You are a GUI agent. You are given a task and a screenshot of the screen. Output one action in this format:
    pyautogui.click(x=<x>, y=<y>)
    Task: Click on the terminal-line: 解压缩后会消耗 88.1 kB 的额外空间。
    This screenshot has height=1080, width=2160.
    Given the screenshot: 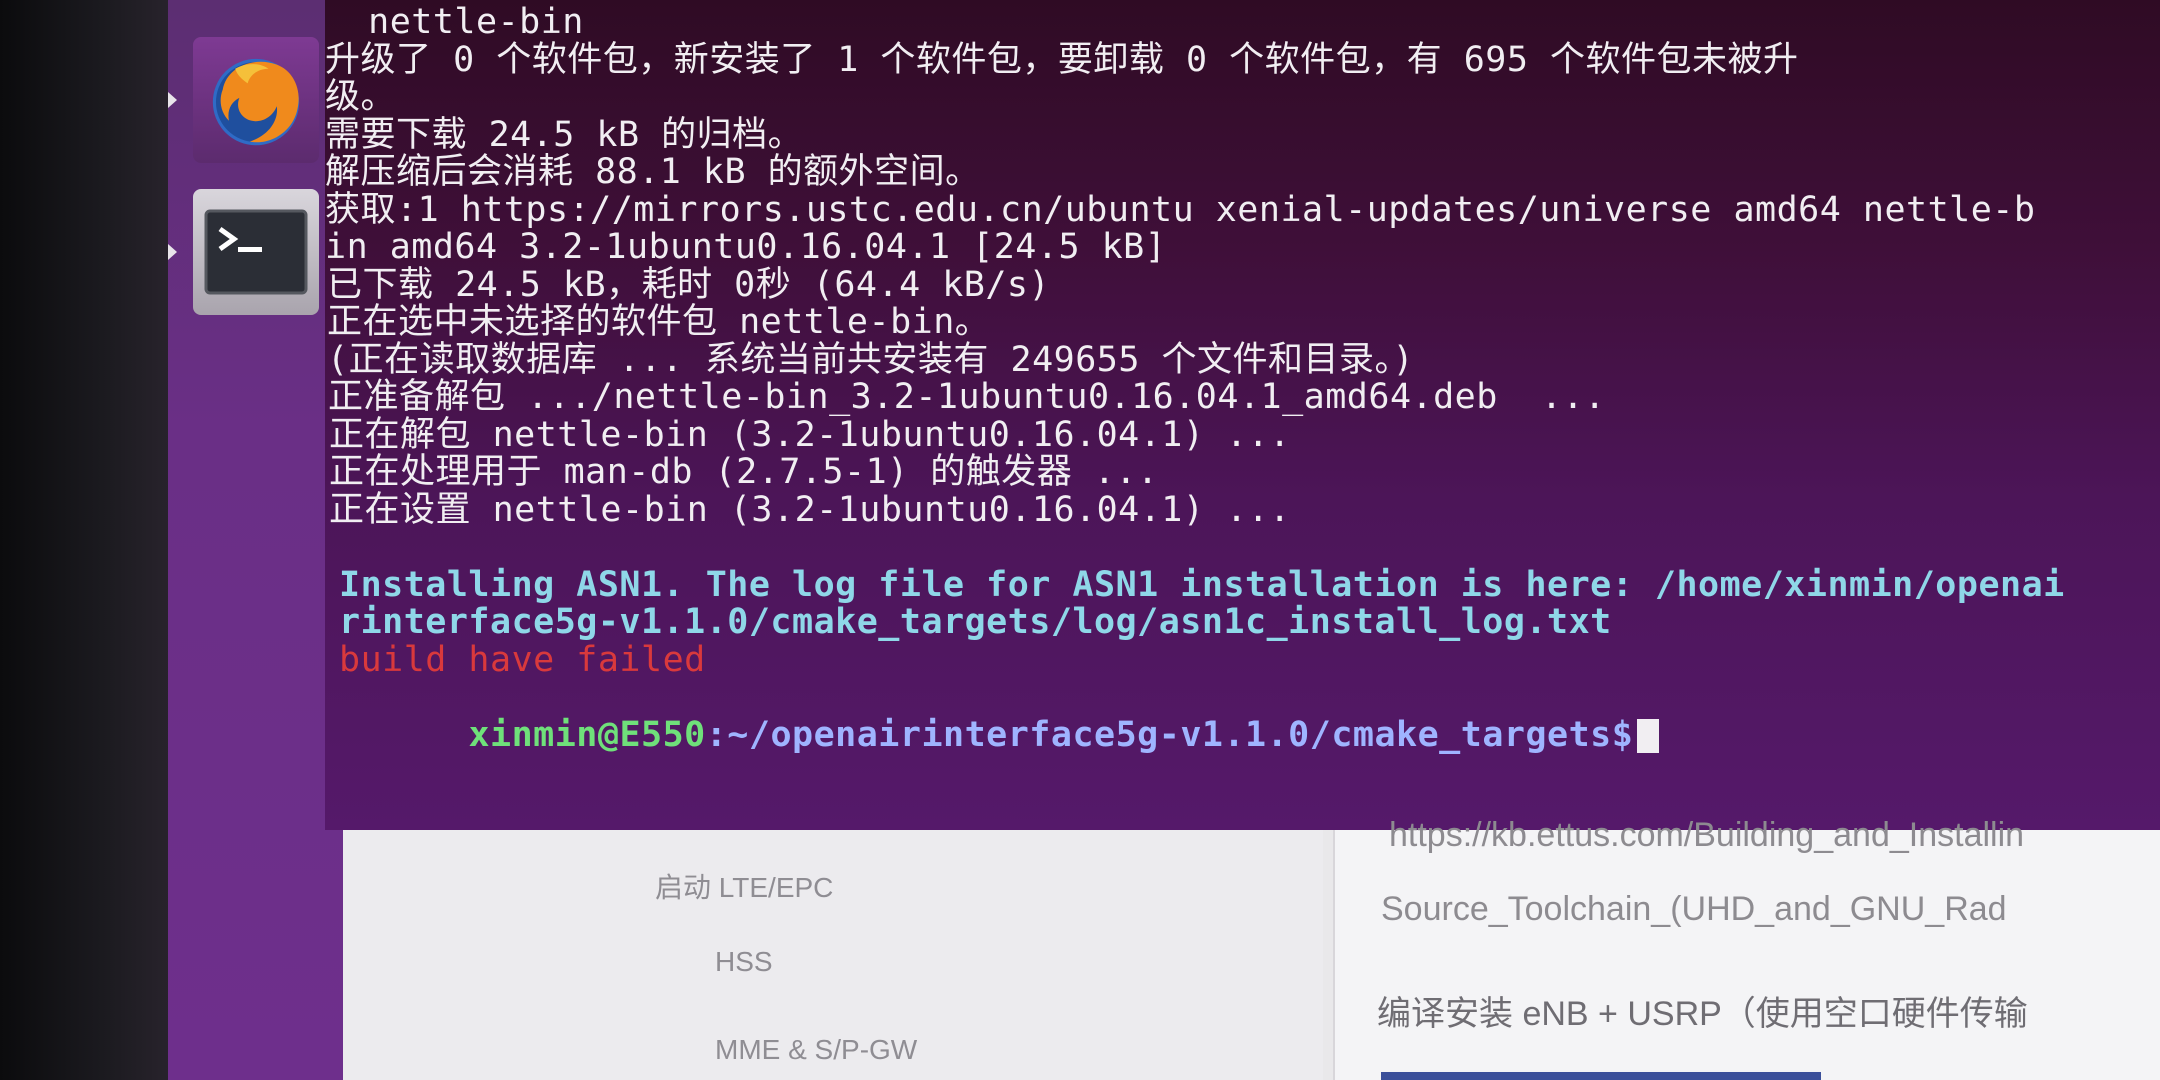 What is the action you would take?
    pyautogui.click(x=653, y=172)
    